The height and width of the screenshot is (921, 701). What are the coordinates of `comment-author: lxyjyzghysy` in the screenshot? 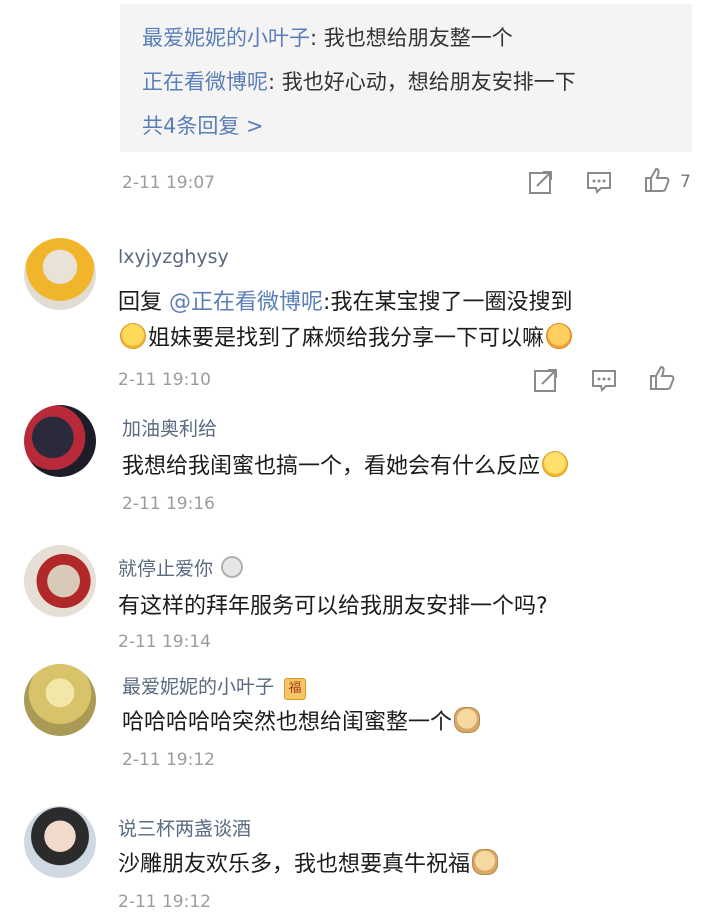 It's located at (173, 257).